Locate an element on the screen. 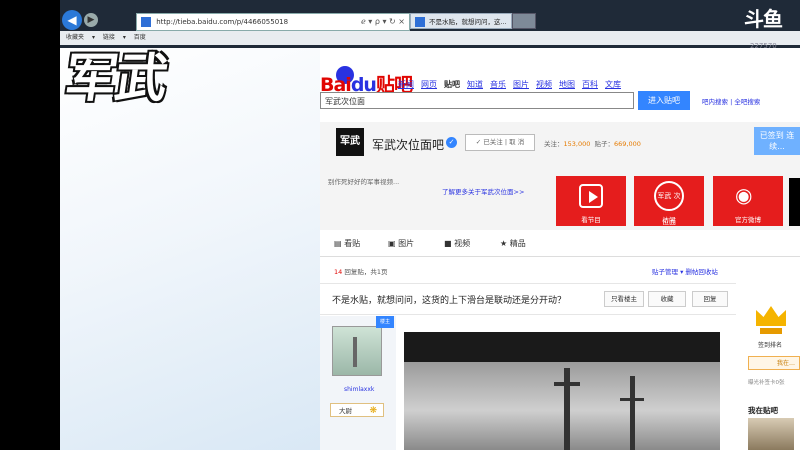 This screenshot has height=450, width=800. enter-tieba-button: 进入贴吧 is located at coordinates (664, 100).